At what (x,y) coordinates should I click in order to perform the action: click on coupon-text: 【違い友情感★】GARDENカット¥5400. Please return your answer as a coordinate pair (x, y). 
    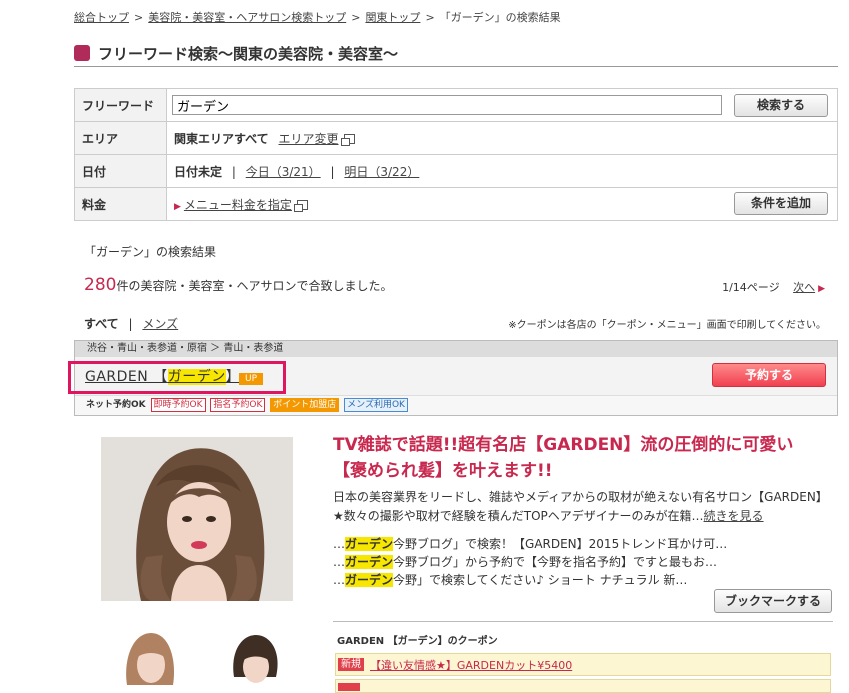
    Looking at the image, I should click on (471, 665).